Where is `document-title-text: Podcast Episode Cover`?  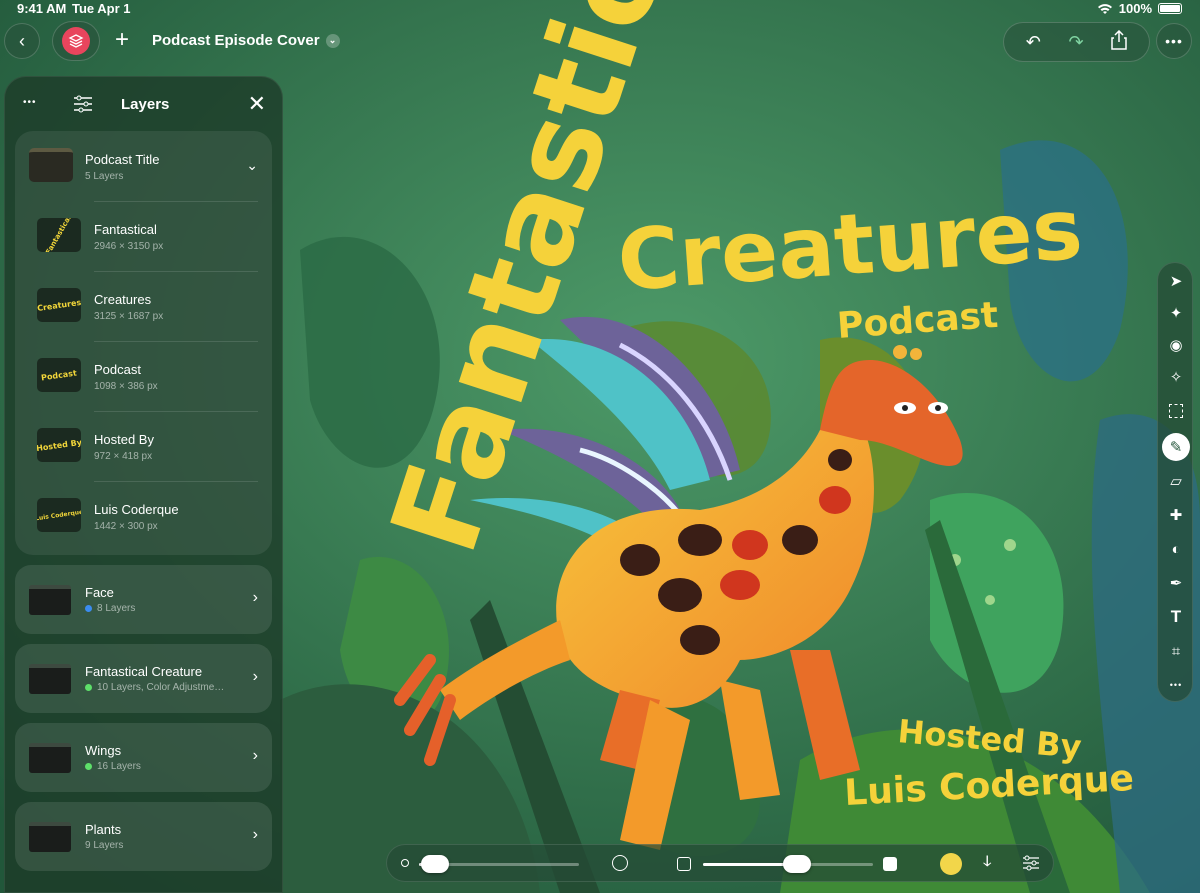
document-title-text: Podcast Episode Cover is located at coordinates (236, 40).